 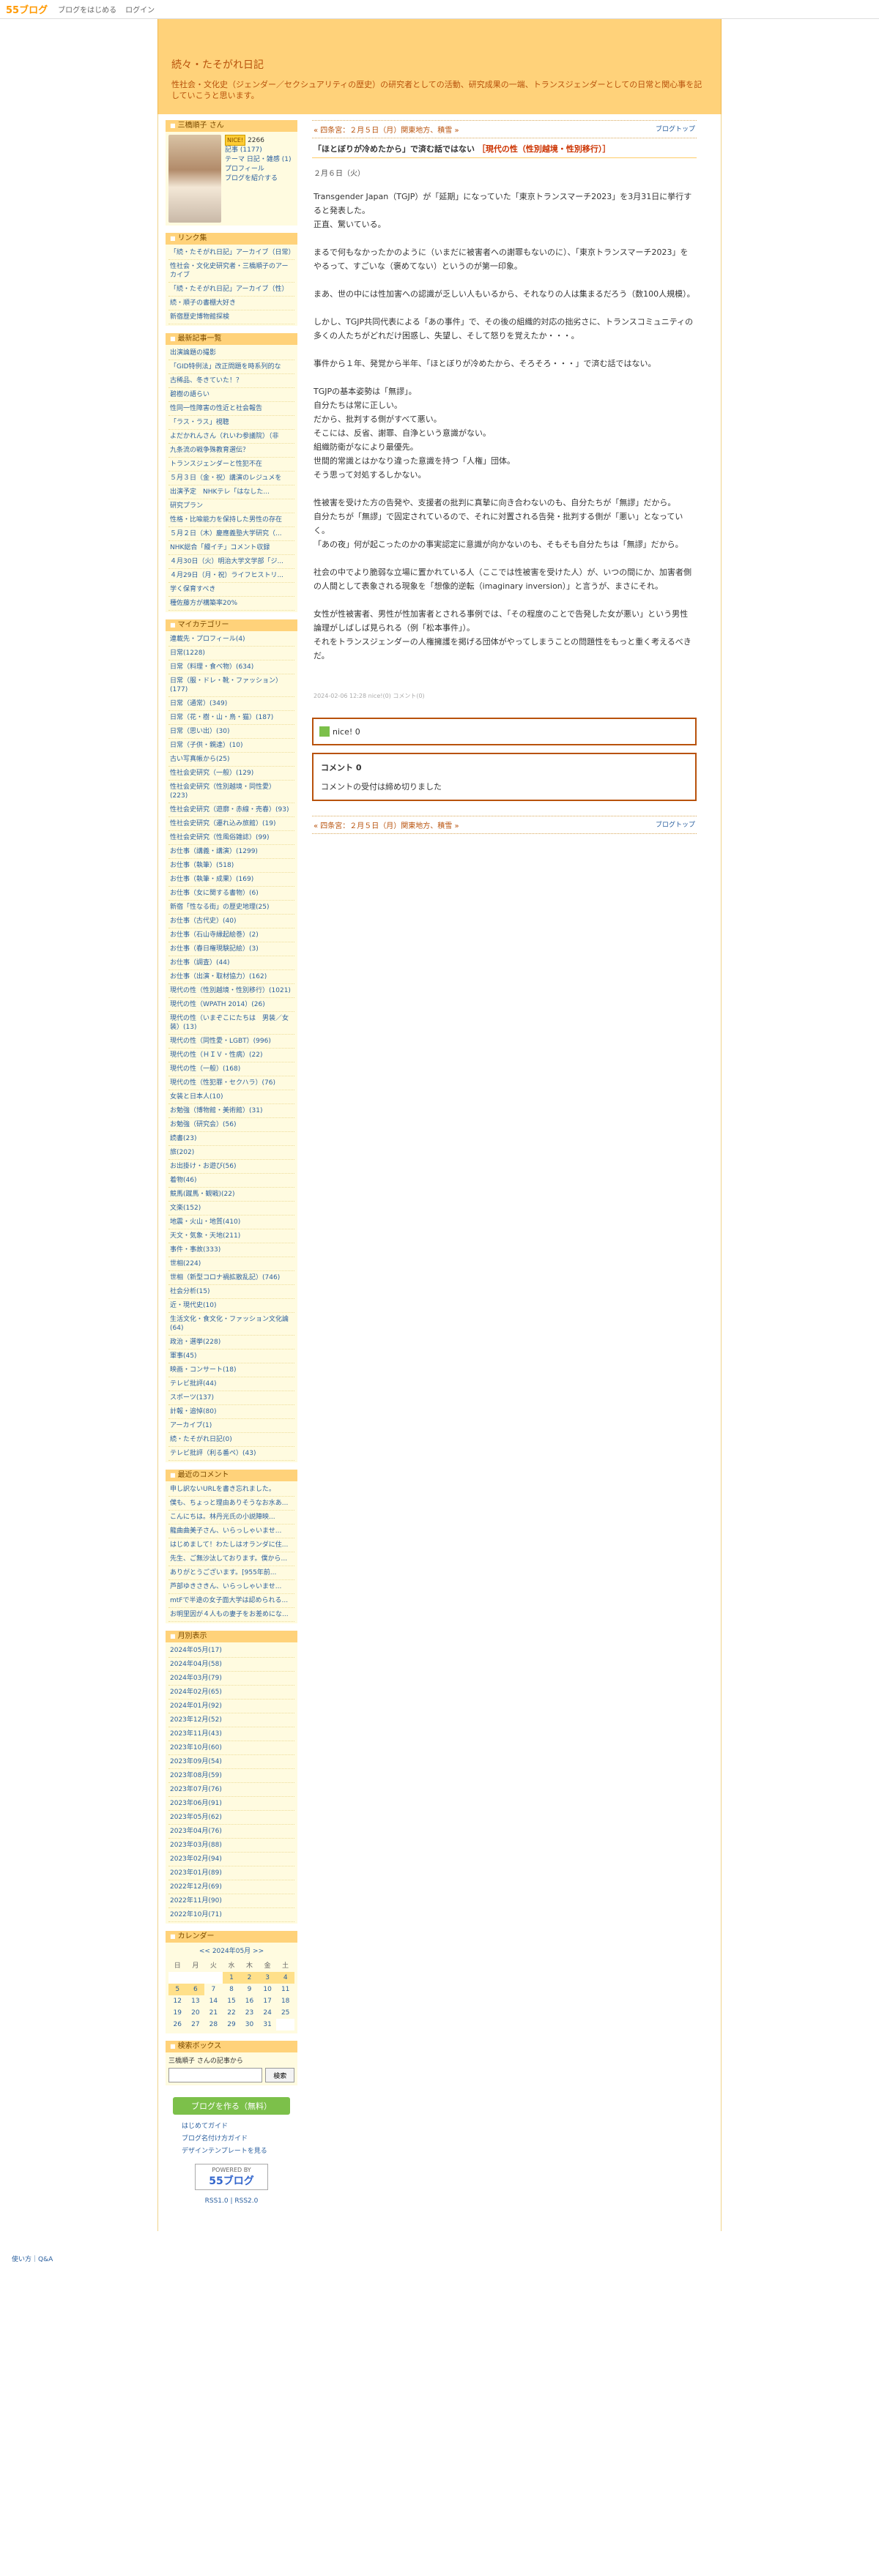 I want to click on category-item: 続・たそがれ日記(0), so click(x=231, y=1440).